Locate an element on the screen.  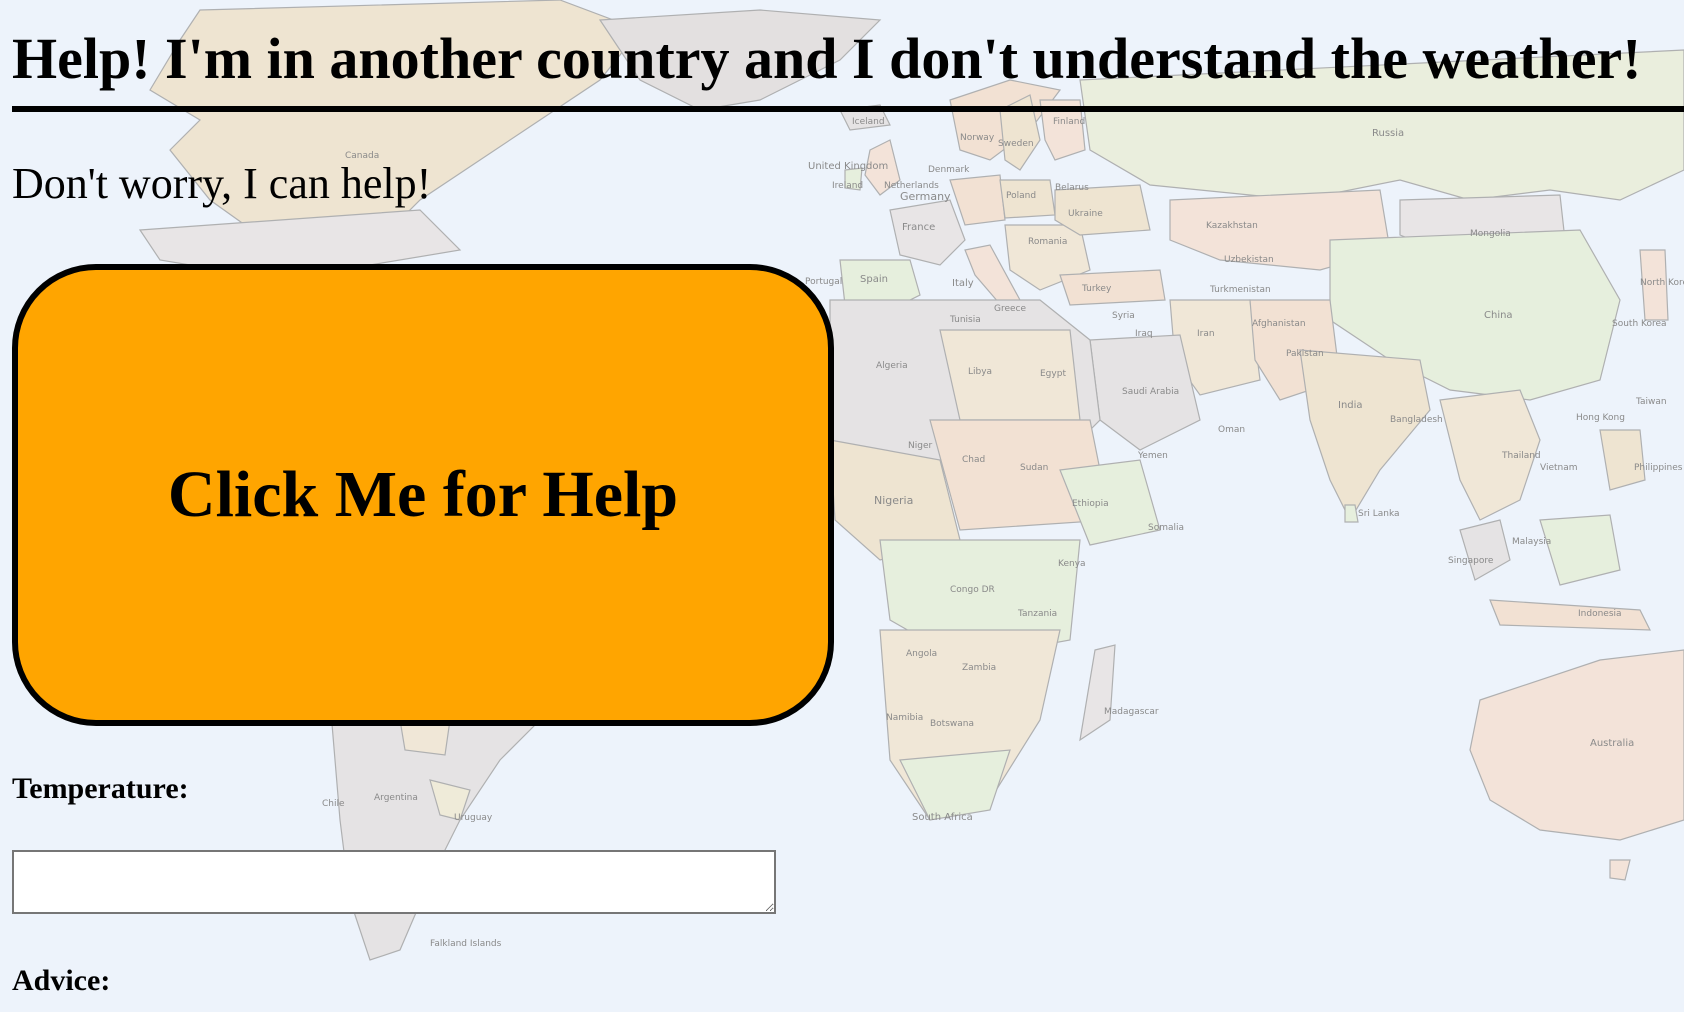
malaysia-shape is located at coordinates (1485, 550).